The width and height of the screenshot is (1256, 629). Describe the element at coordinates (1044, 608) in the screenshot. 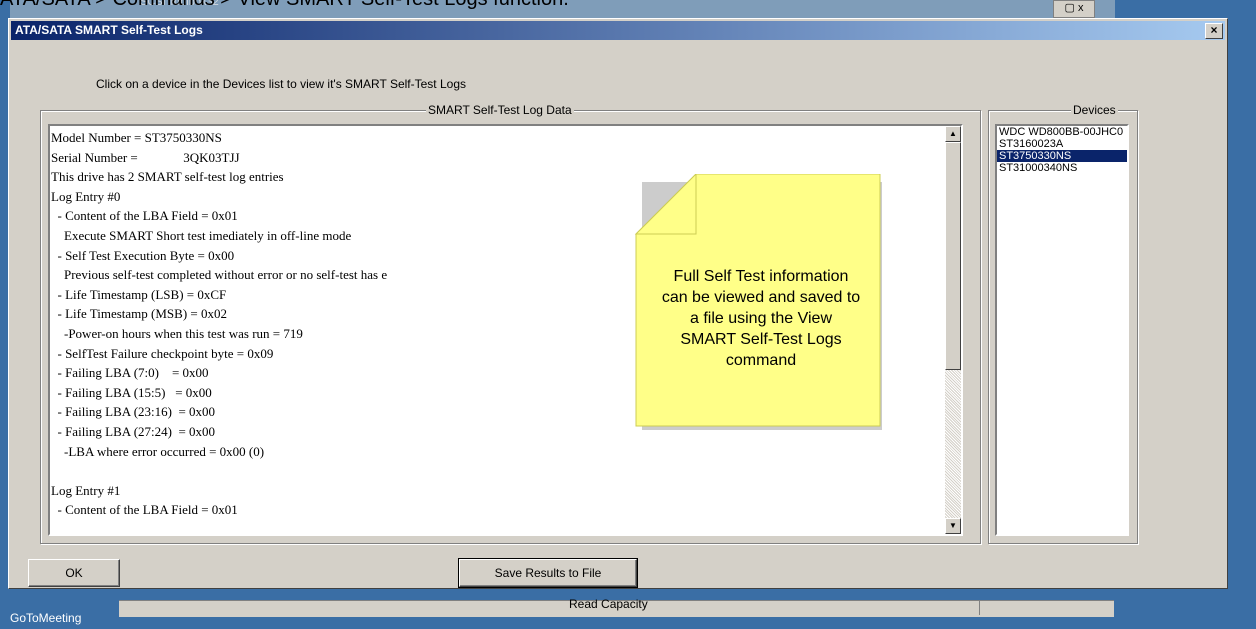

I see `status-grip` at that location.